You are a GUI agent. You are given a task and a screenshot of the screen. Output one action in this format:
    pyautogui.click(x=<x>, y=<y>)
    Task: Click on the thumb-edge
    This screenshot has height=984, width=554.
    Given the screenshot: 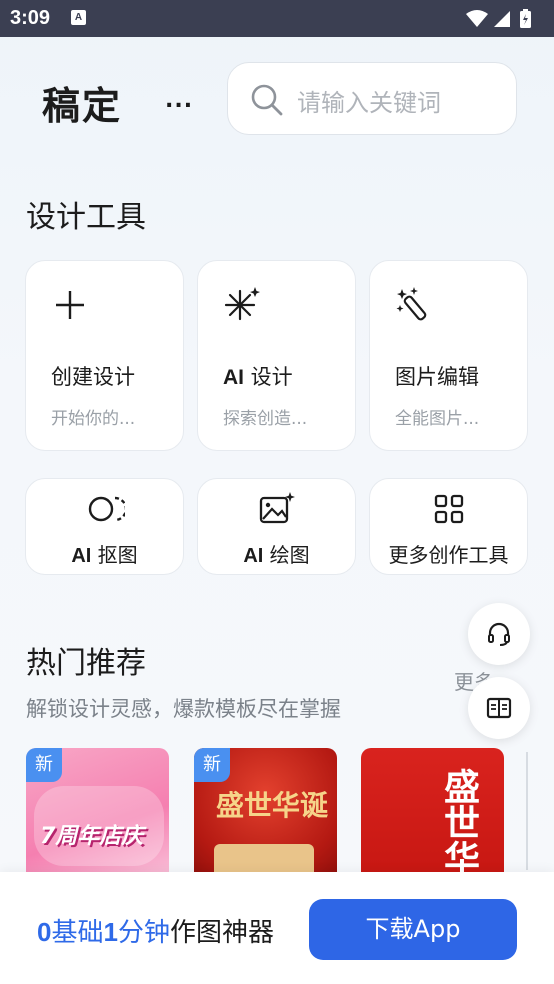 What is the action you would take?
    pyautogui.click(x=527, y=811)
    